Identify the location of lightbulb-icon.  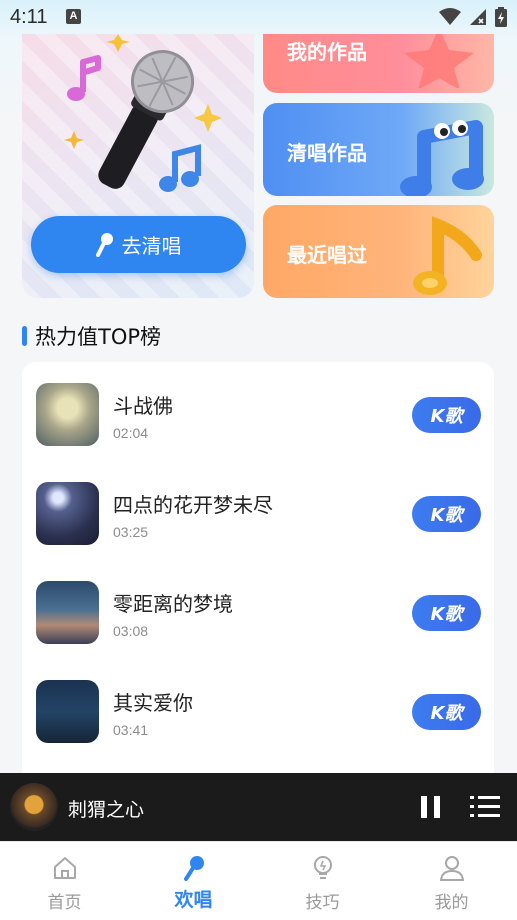
(322, 867).